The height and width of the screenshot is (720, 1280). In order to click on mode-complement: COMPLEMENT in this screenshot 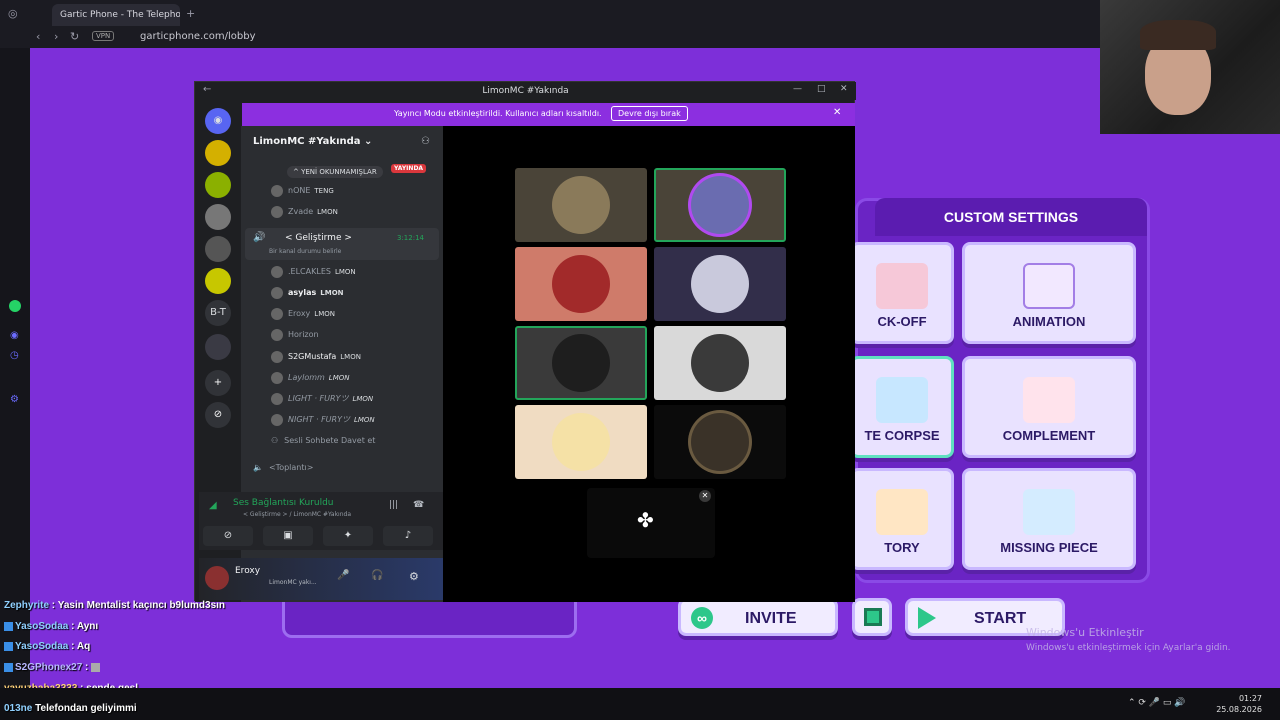, I will do `click(1049, 407)`.